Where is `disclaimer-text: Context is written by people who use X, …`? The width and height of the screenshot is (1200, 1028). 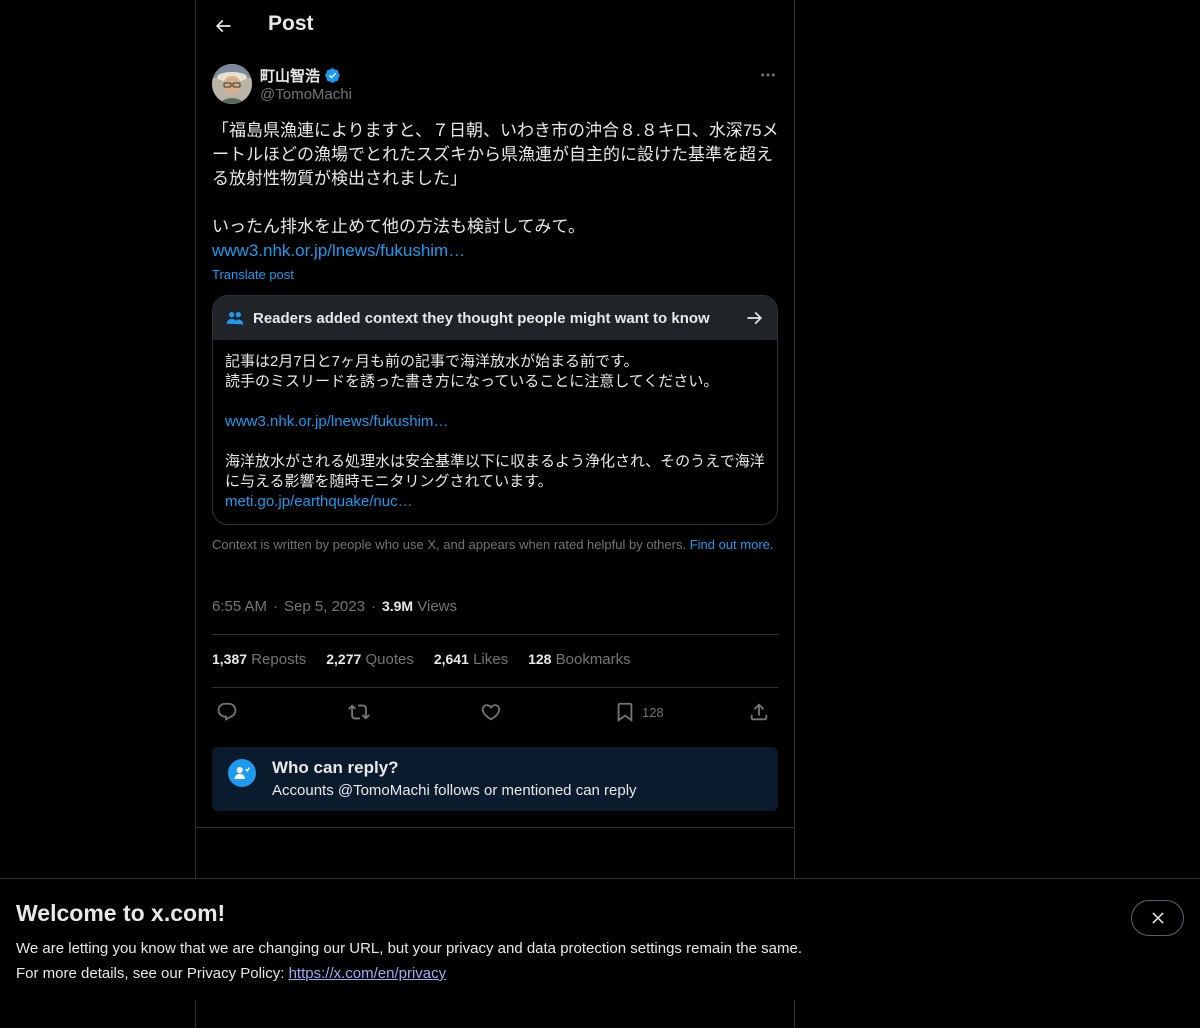 disclaimer-text: Context is written by people who use X, … is located at coordinates (449, 544).